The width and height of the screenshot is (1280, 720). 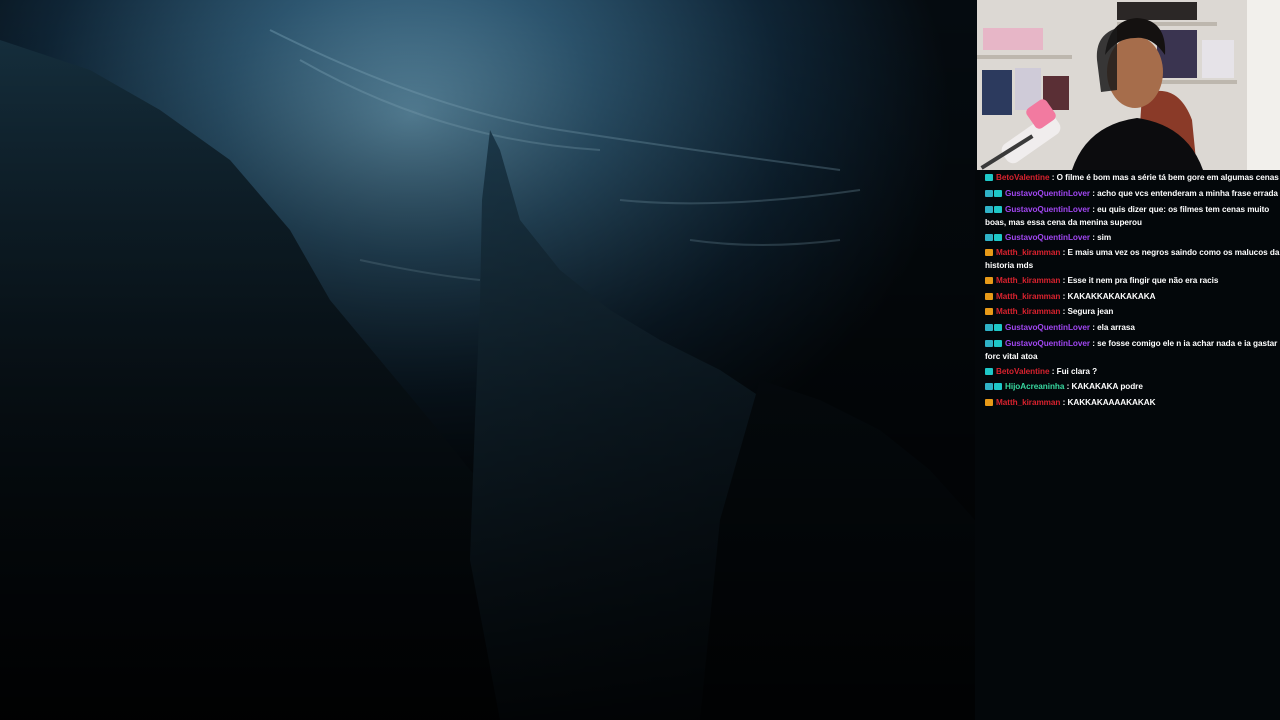 I want to click on chat-message: Matth_kiramman : KAKKAKAAAAKAKAK, so click(x=1132, y=404).